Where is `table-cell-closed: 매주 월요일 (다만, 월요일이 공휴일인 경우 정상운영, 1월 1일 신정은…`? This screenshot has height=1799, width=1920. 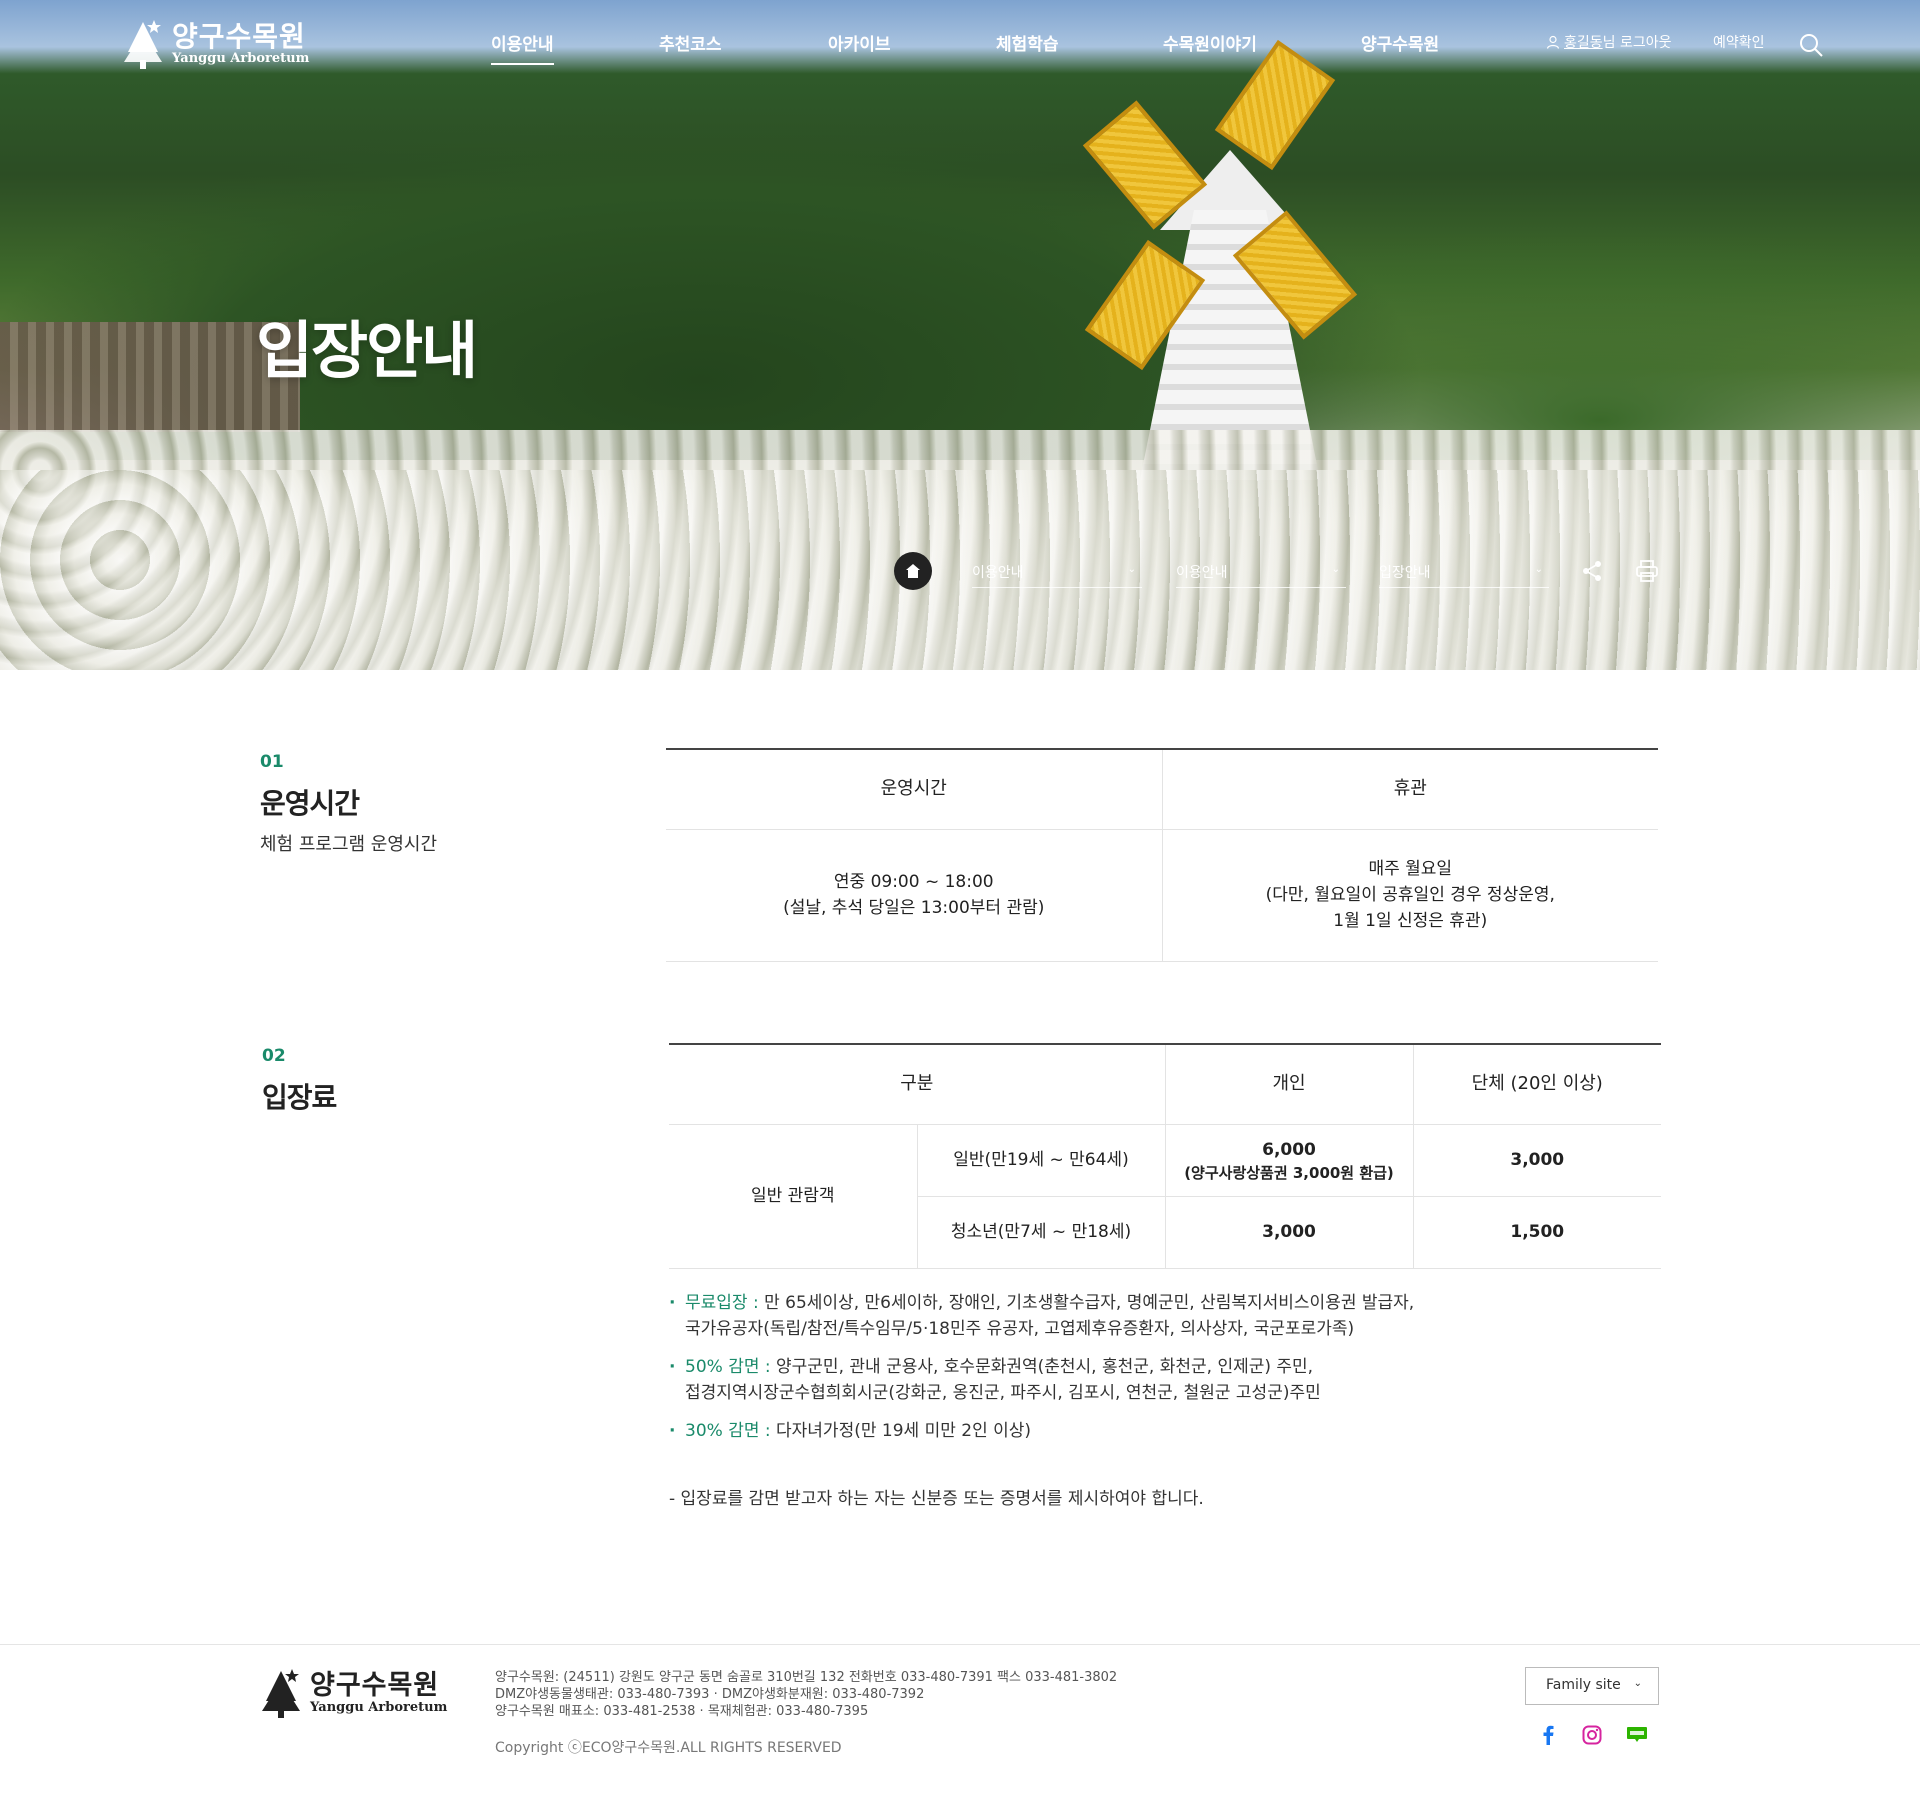
table-cell-closed: 매주 월요일 (다만, 월요일이 공휴일인 경우 정상운영, 1월 1일 신정은… is located at coordinates (1409, 895).